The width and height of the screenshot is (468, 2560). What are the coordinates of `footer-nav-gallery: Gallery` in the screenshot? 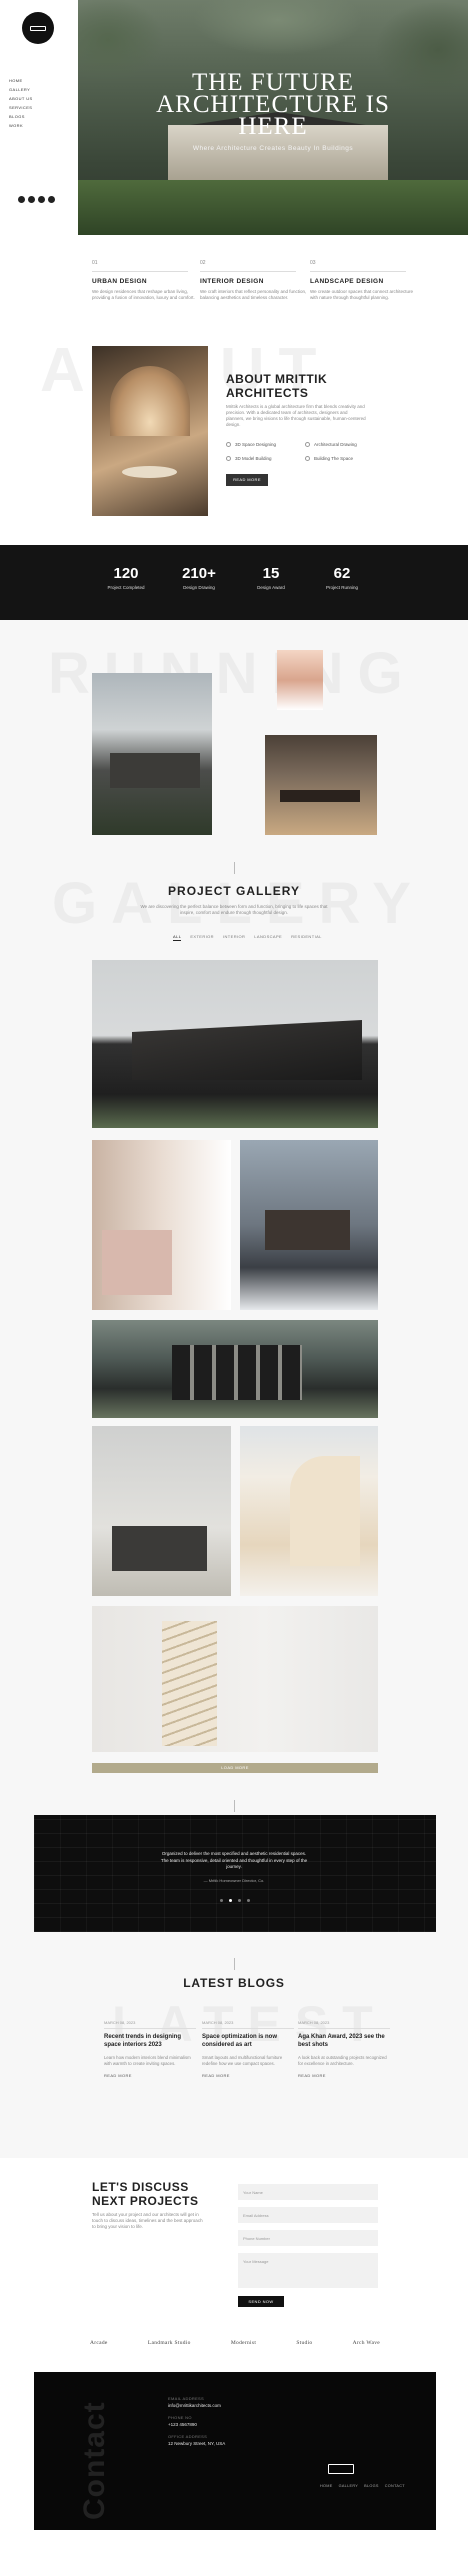 It's located at (349, 2486).